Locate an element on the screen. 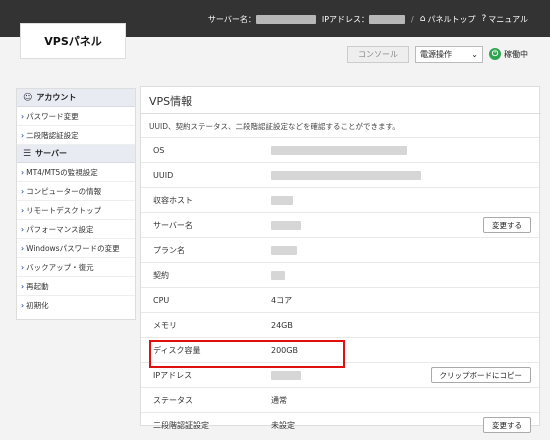  row-label: サーバー名 is located at coordinates (173, 225).